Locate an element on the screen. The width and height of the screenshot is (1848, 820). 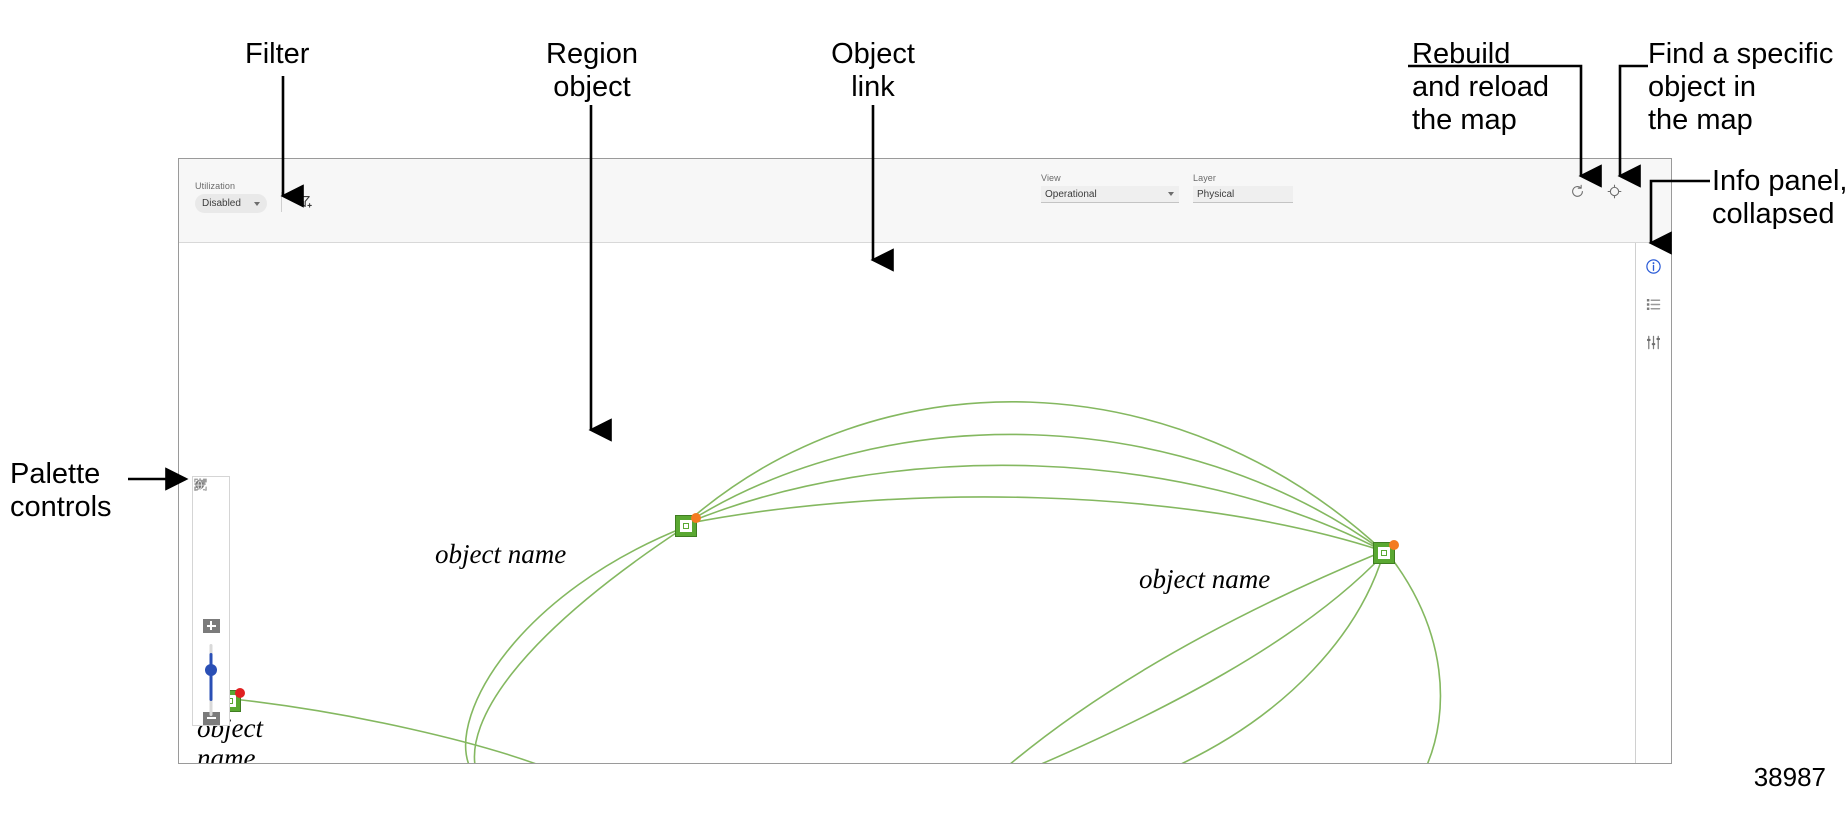
layer-field: Layer Physical is located at coordinates (1243, 188).